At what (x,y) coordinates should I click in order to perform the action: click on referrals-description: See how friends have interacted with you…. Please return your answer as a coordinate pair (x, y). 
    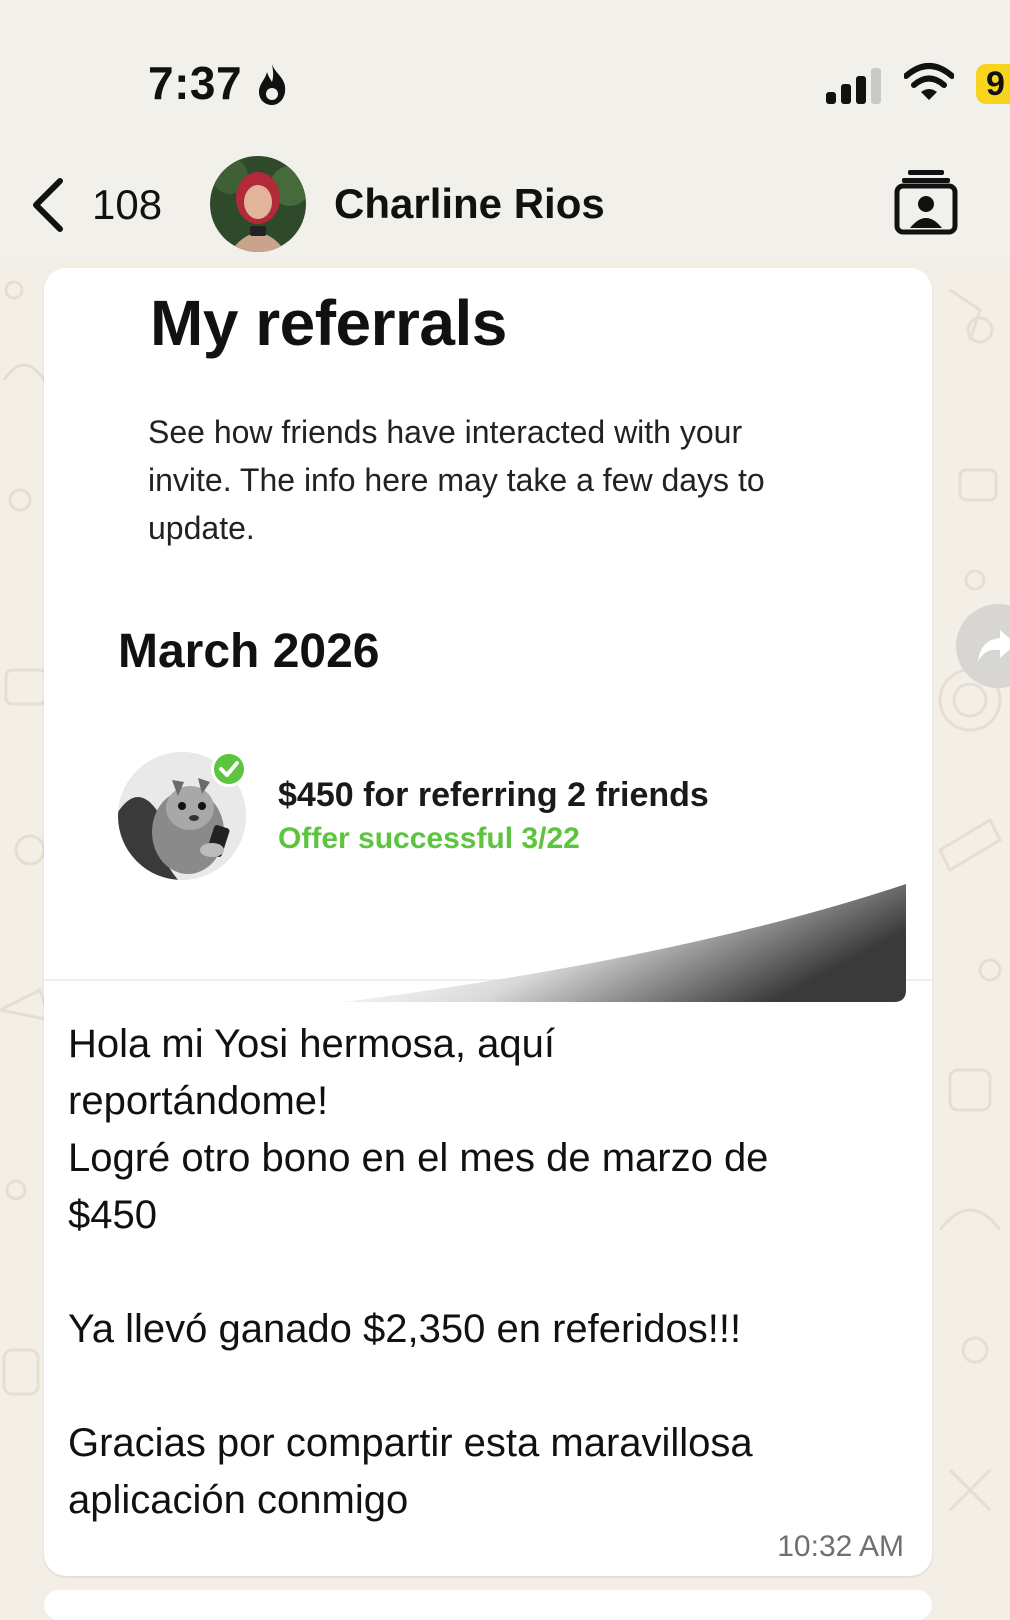
    Looking at the image, I should click on (456, 480).